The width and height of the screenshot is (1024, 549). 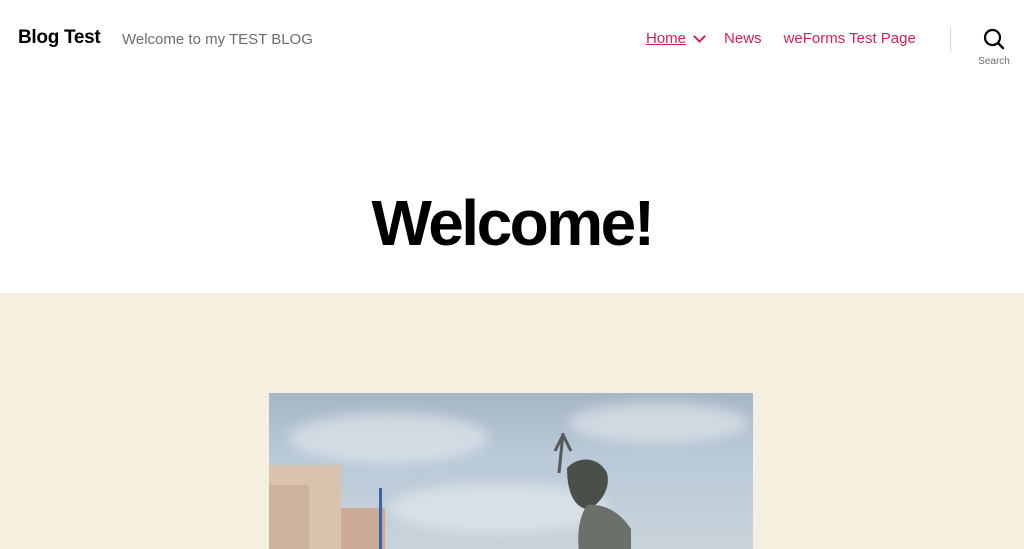 I want to click on statue-image, so click(x=592, y=491).